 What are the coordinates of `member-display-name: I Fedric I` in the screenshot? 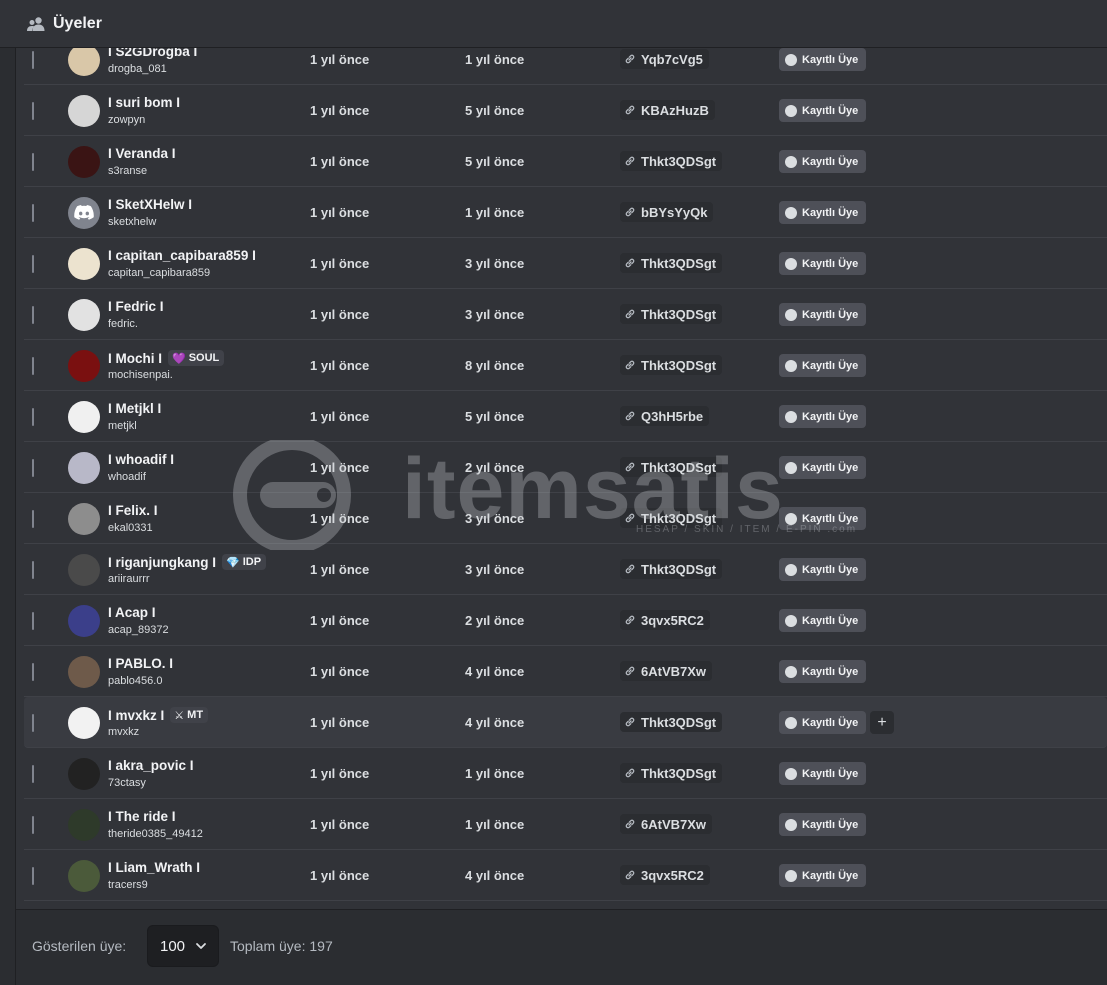 It's located at (136, 306).